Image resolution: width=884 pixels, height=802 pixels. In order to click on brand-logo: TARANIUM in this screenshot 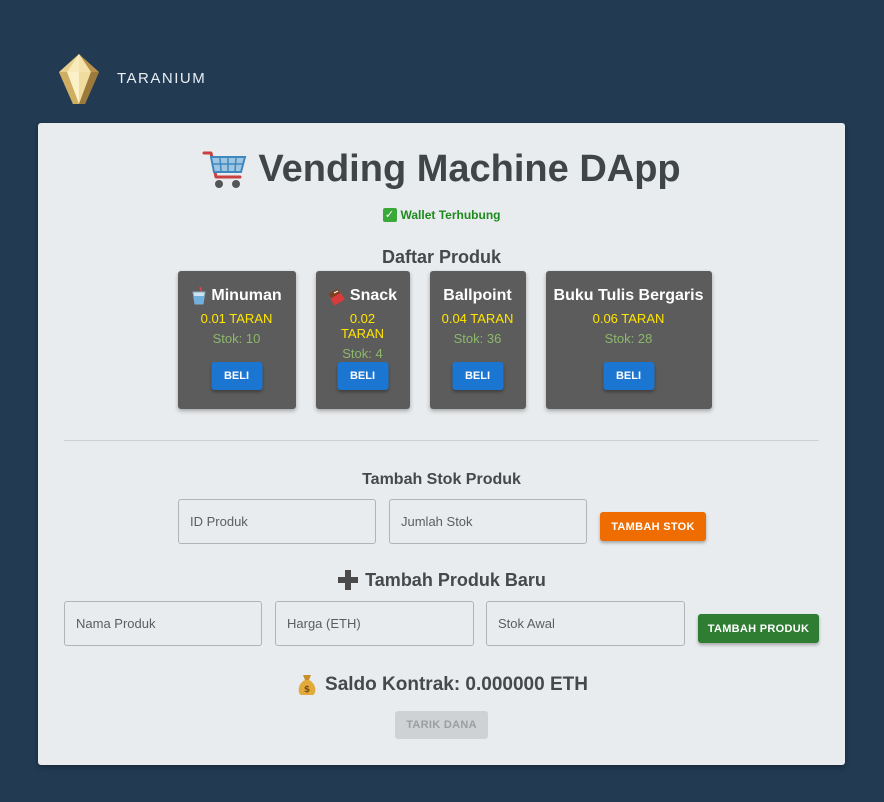, I will do `click(130, 79)`.